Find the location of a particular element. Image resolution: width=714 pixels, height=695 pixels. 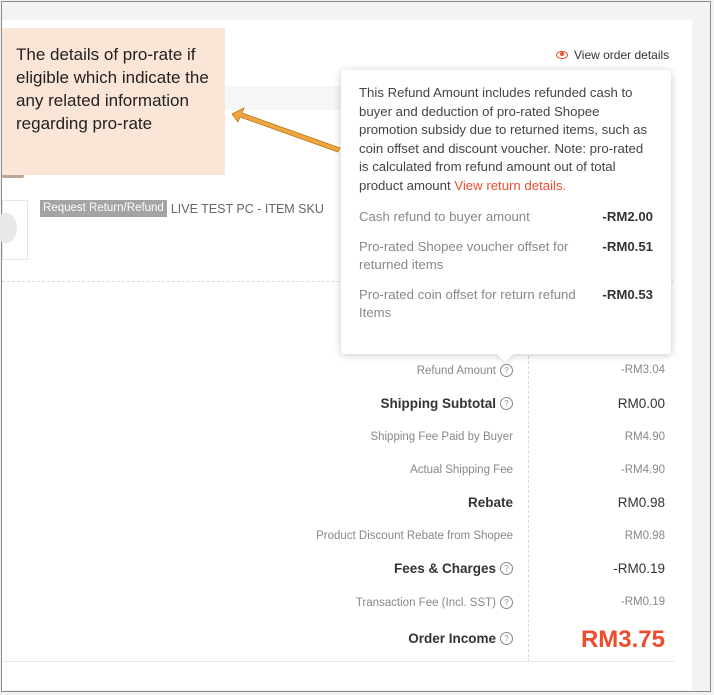

fees-charges-row: Fees & Charges? -RM0.19 is located at coordinates (357, 572).